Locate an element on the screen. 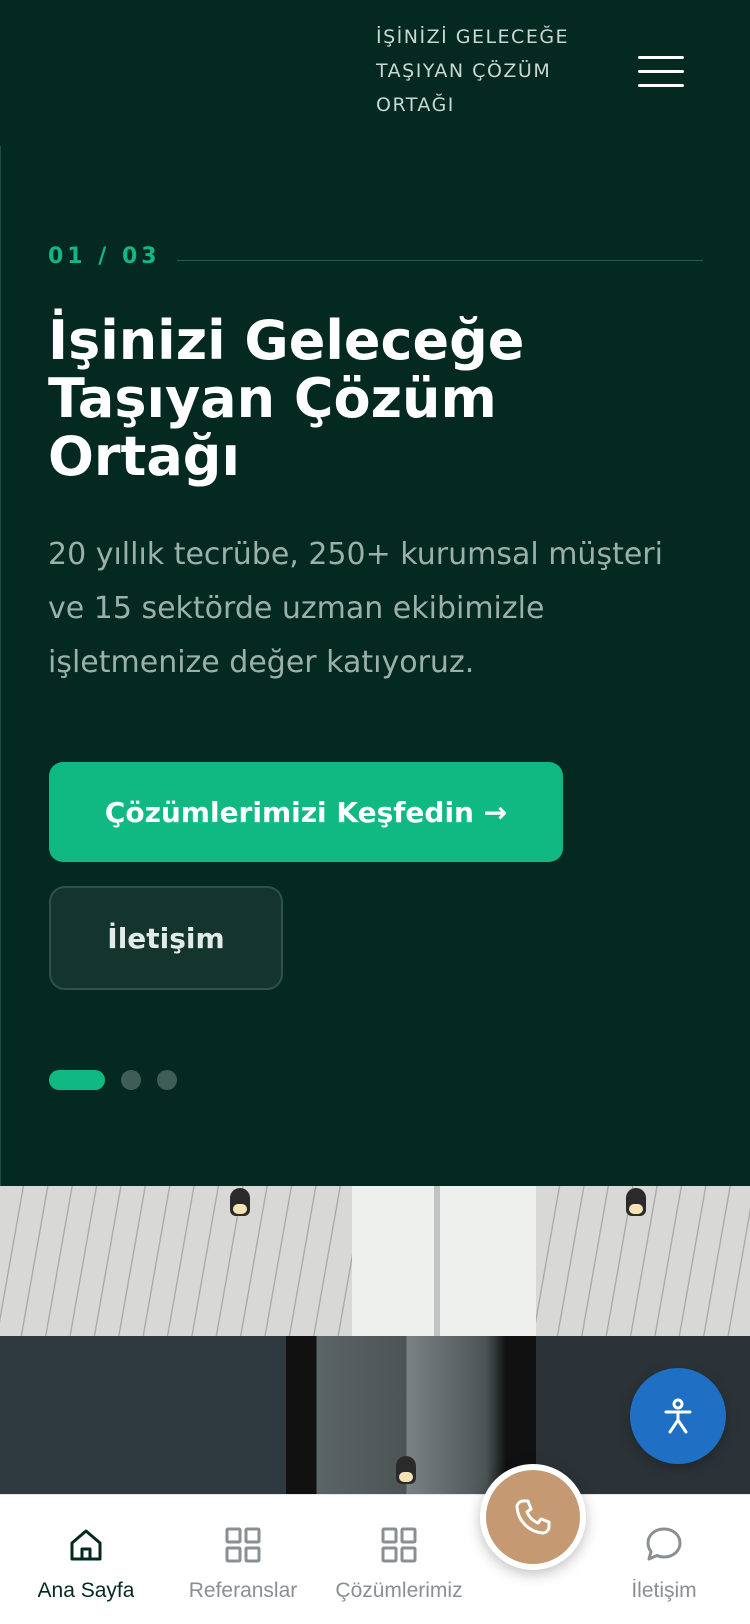 The image size is (750, 1624). header: İŞİNİZİ GELECEĞE TAŞIYAN ÇÖZÜM ORTAĞI is located at coordinates (375, 73).